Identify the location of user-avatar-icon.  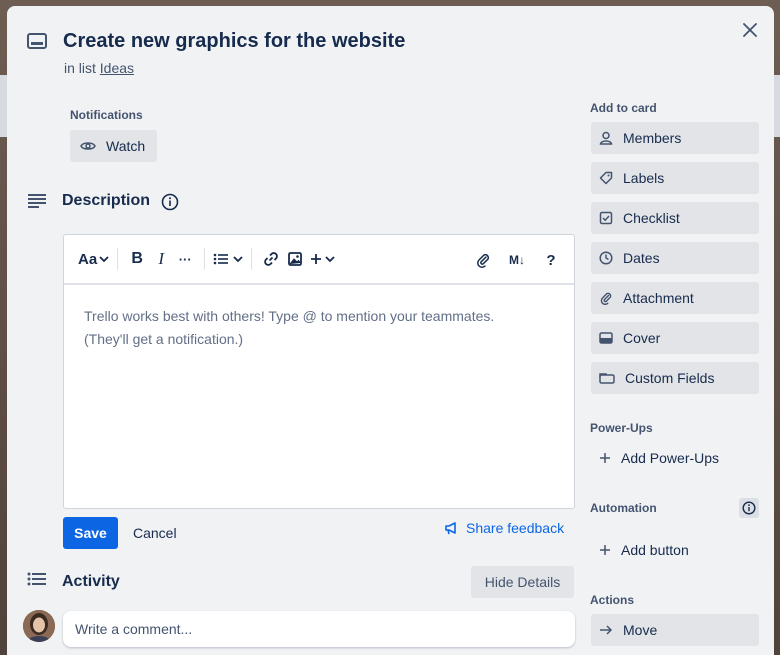
(39, 626).